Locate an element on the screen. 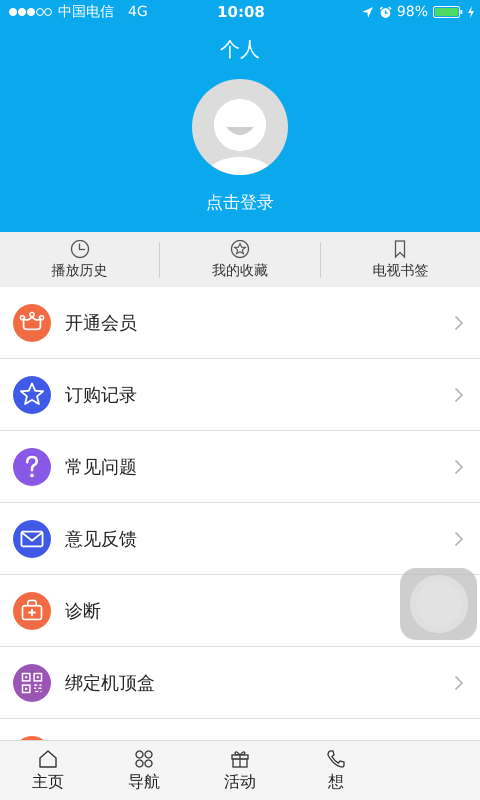 The image size is (480, 800). shortcut-button: 播放历史 is located at coordinates (80, 259).